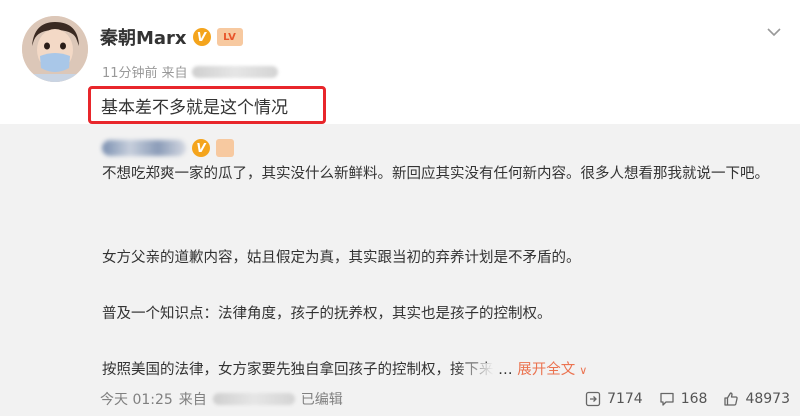 The image size is (800, 416). Describe the element at coordinates (143, 37) in the screenshot. I see `author-name: 秦朝Marx` at that location.